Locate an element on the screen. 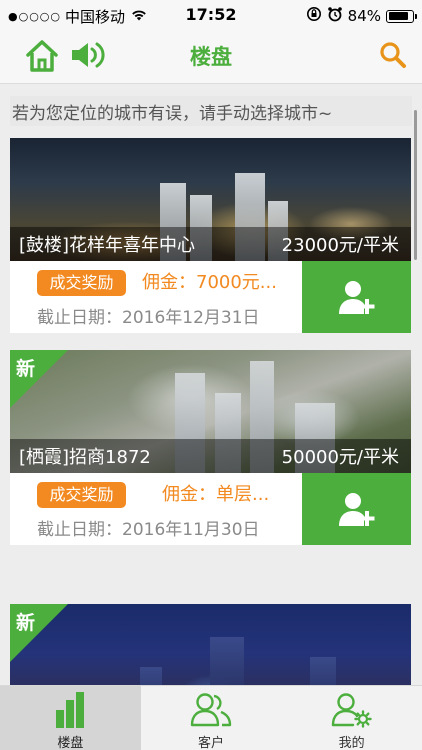 The width and height of the screenshot is (422, 750). listing-price: 50000元/平米 is located at coordinates (340, 457).